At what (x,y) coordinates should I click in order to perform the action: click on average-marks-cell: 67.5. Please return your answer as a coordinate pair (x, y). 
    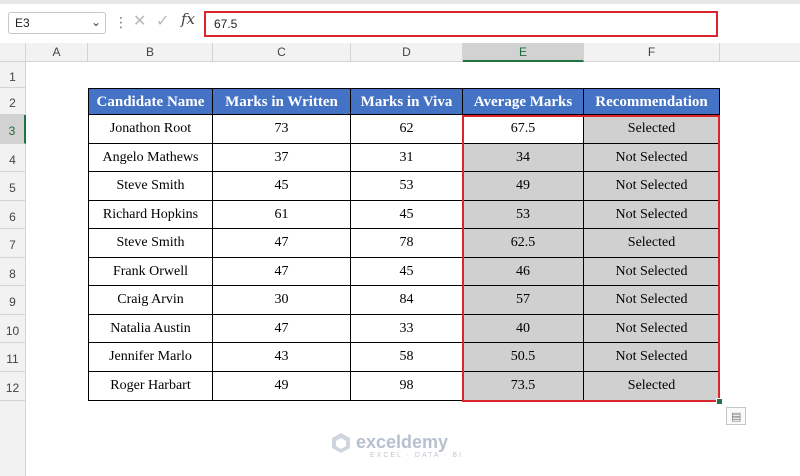
    Looking at the image, I should click on (523, 129).